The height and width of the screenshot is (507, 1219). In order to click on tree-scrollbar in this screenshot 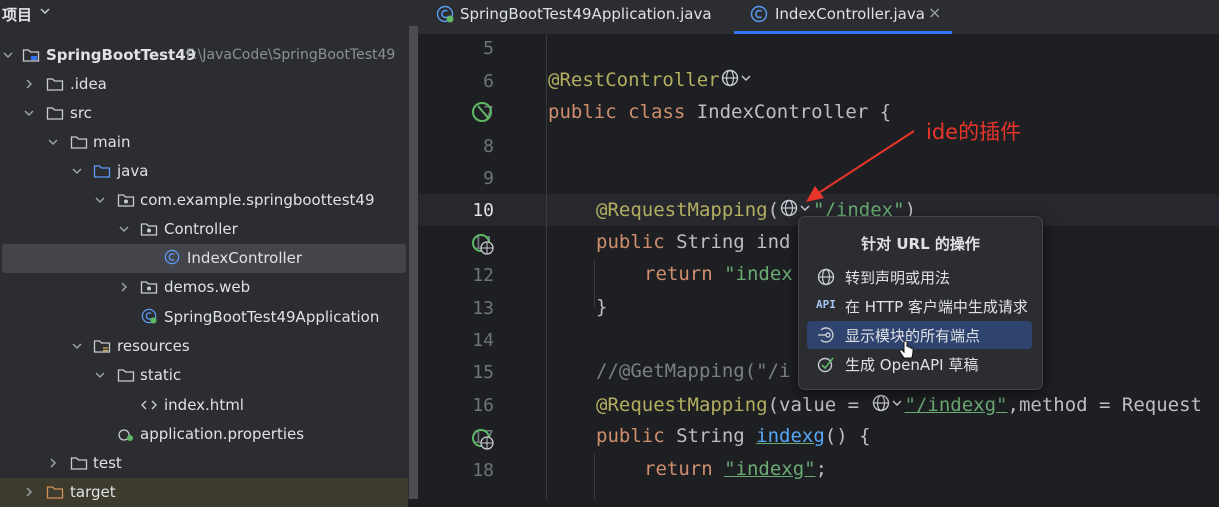, I will do `click(413, 262)`.